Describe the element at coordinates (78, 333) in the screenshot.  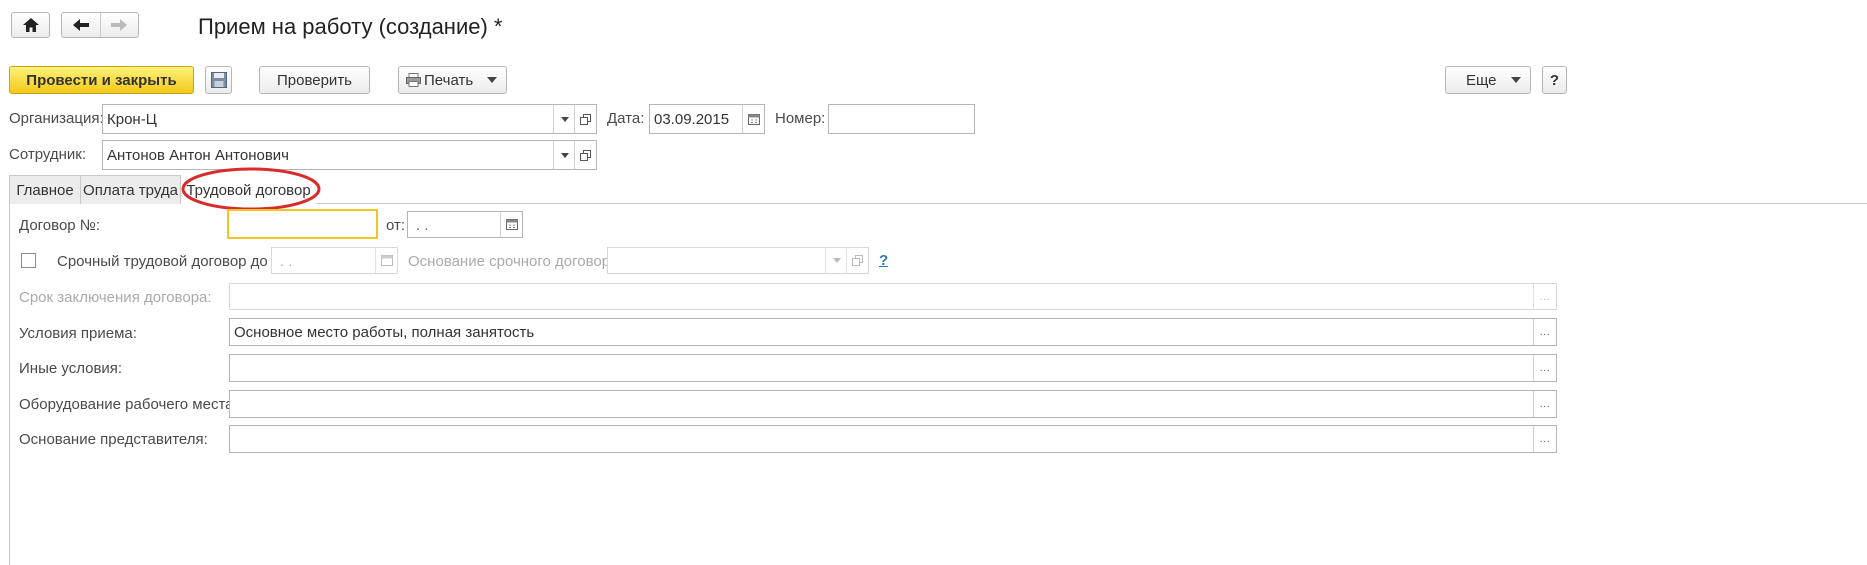
I see `conditions-label: Условия приема:` at that location.